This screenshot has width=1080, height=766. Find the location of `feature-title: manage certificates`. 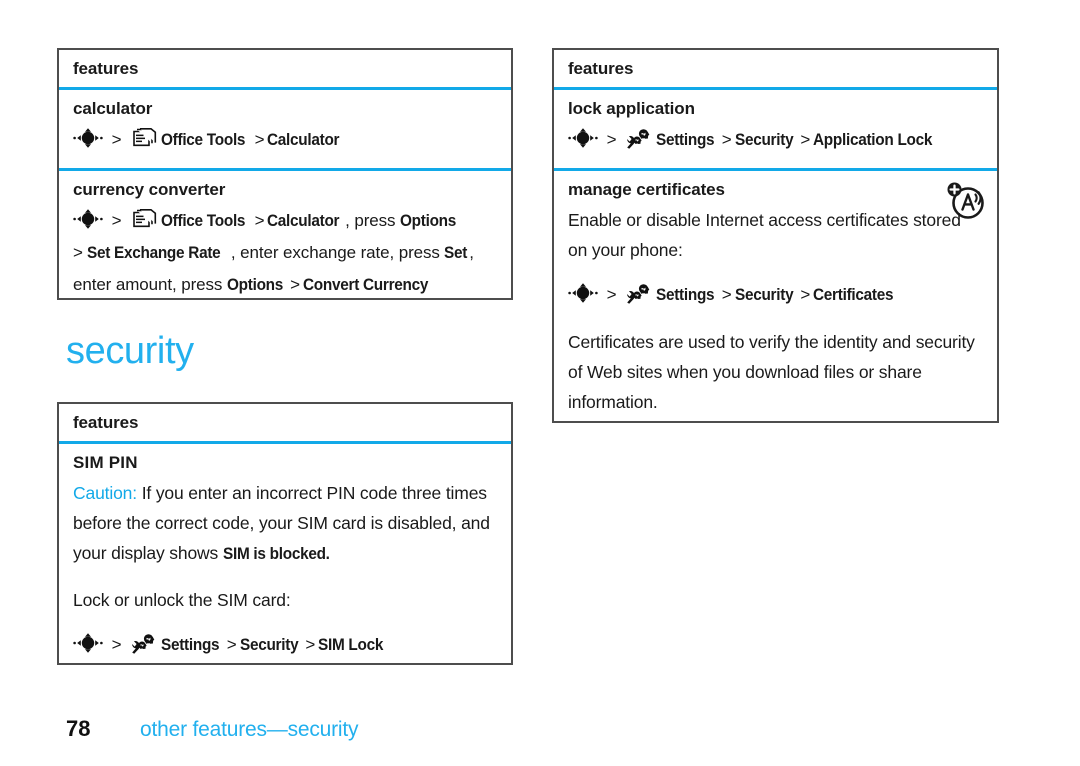

feature-title: manage certificates is located at coordinates (646, 189).